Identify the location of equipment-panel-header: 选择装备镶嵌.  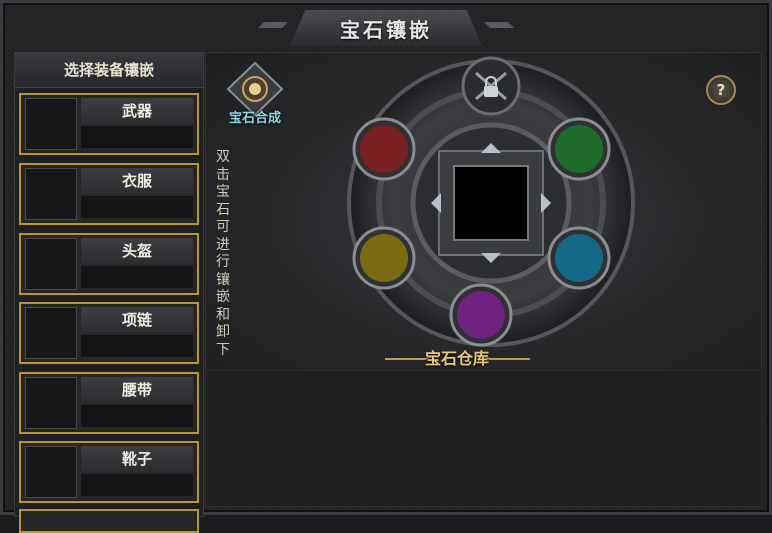
(109, 70).